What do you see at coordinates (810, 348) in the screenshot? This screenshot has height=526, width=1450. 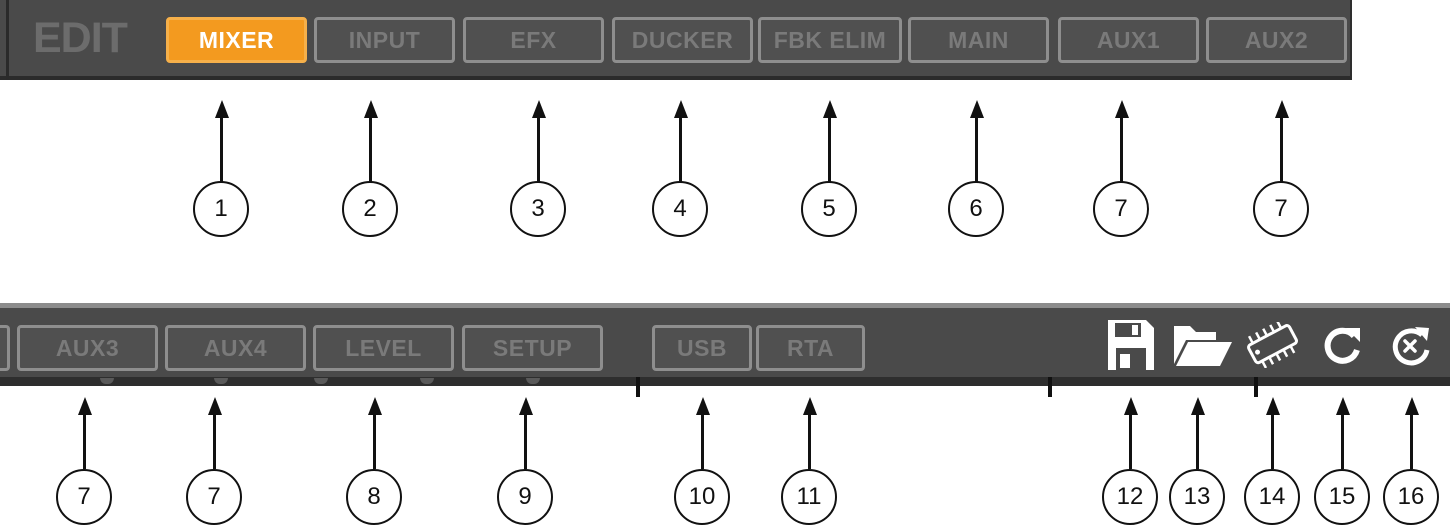 I see `tab-rta: RTA` at bounding box center [810, 348].